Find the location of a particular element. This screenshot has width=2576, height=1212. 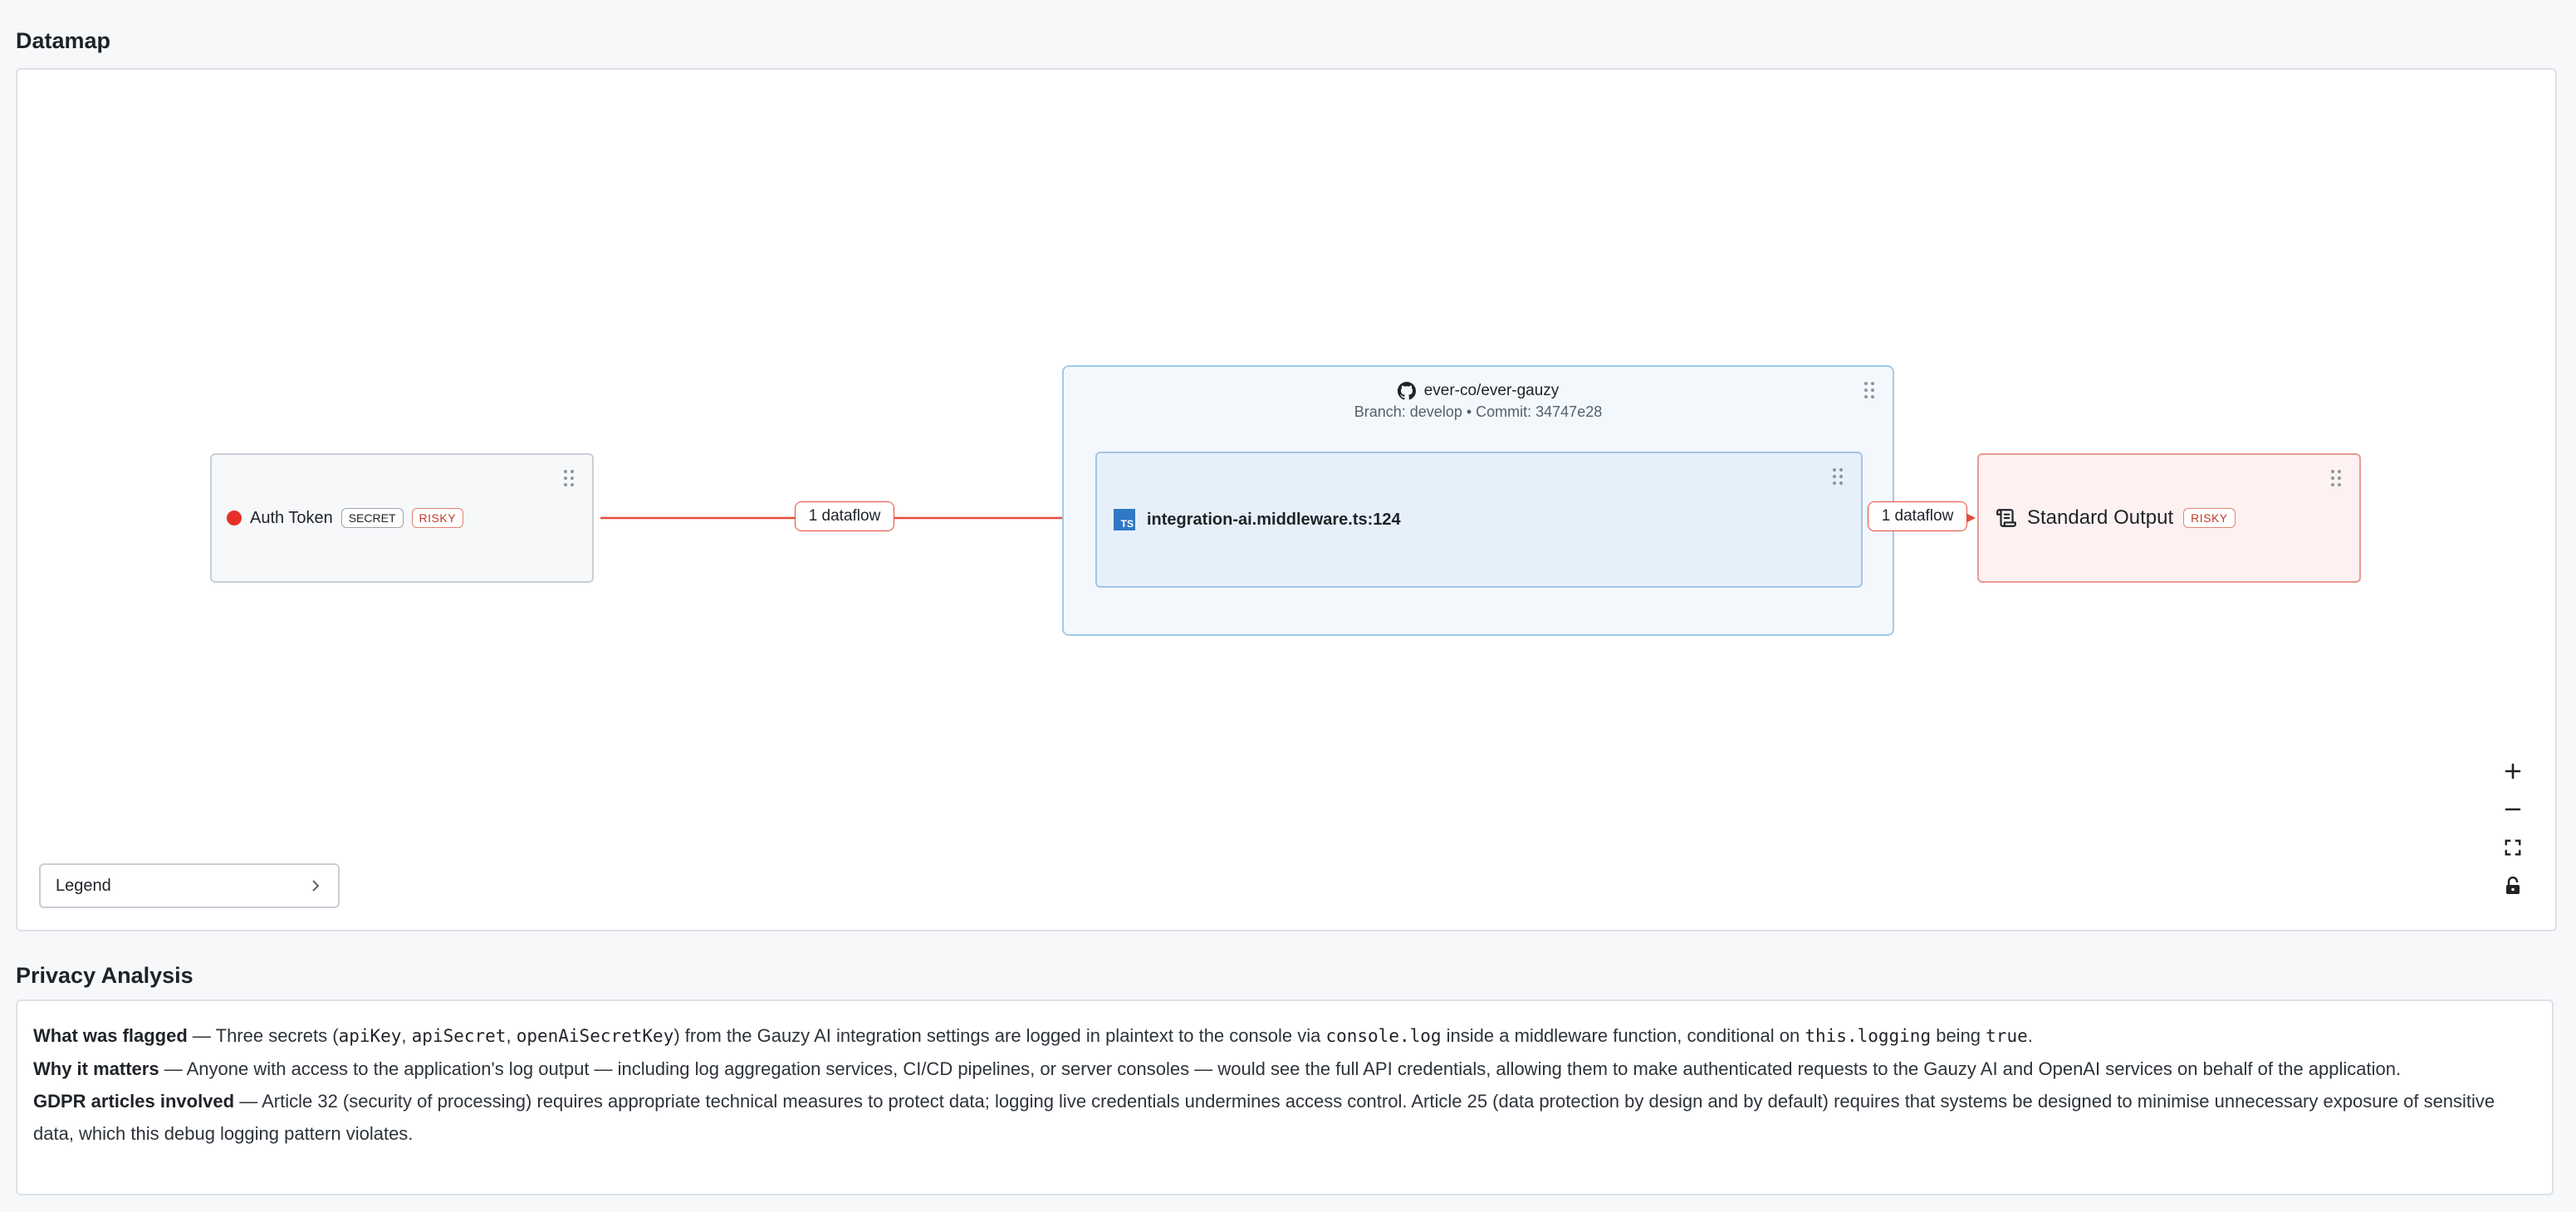

why-label: Why it matters is located at coordinates (96, 1069).